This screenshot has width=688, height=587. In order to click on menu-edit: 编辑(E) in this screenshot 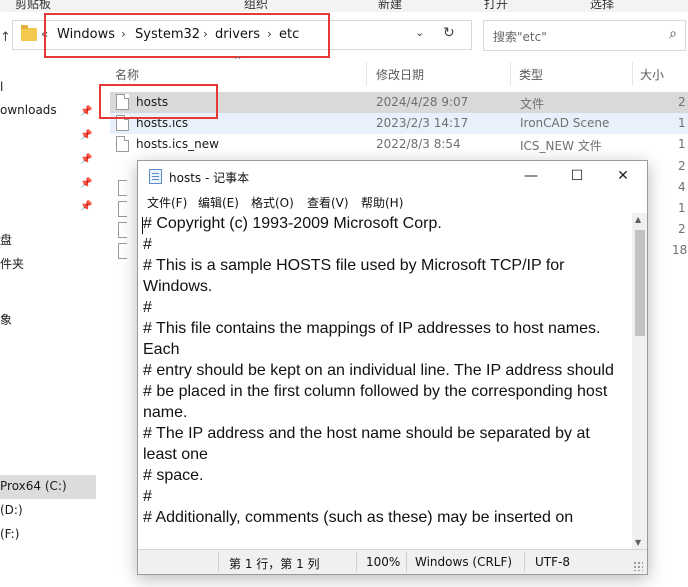, I will do `click(218, 202)`.